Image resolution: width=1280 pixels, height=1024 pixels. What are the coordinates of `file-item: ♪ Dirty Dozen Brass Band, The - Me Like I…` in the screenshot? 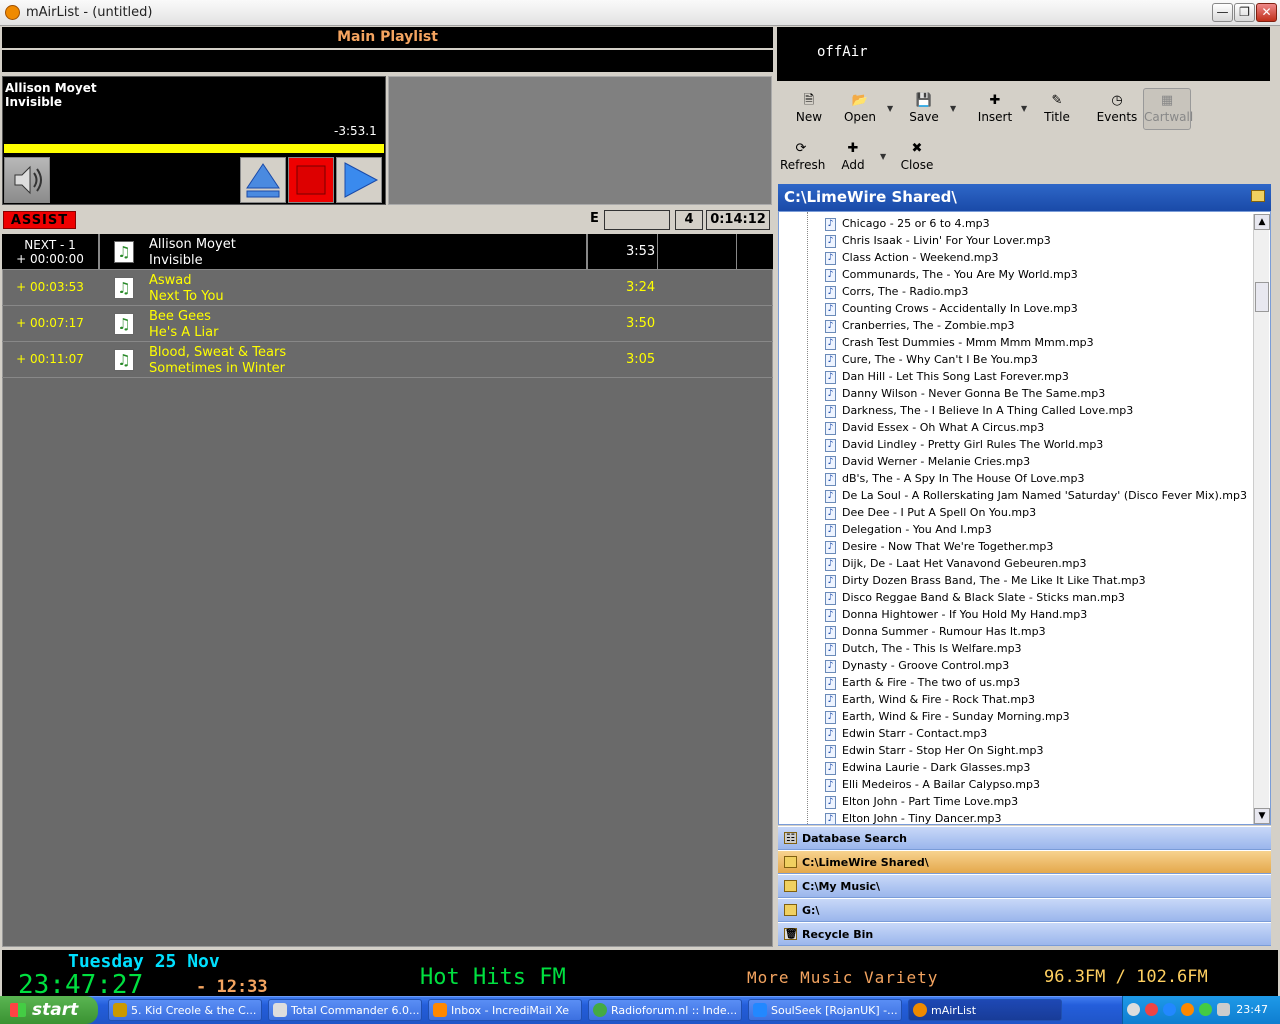 It's located at (985, 580).